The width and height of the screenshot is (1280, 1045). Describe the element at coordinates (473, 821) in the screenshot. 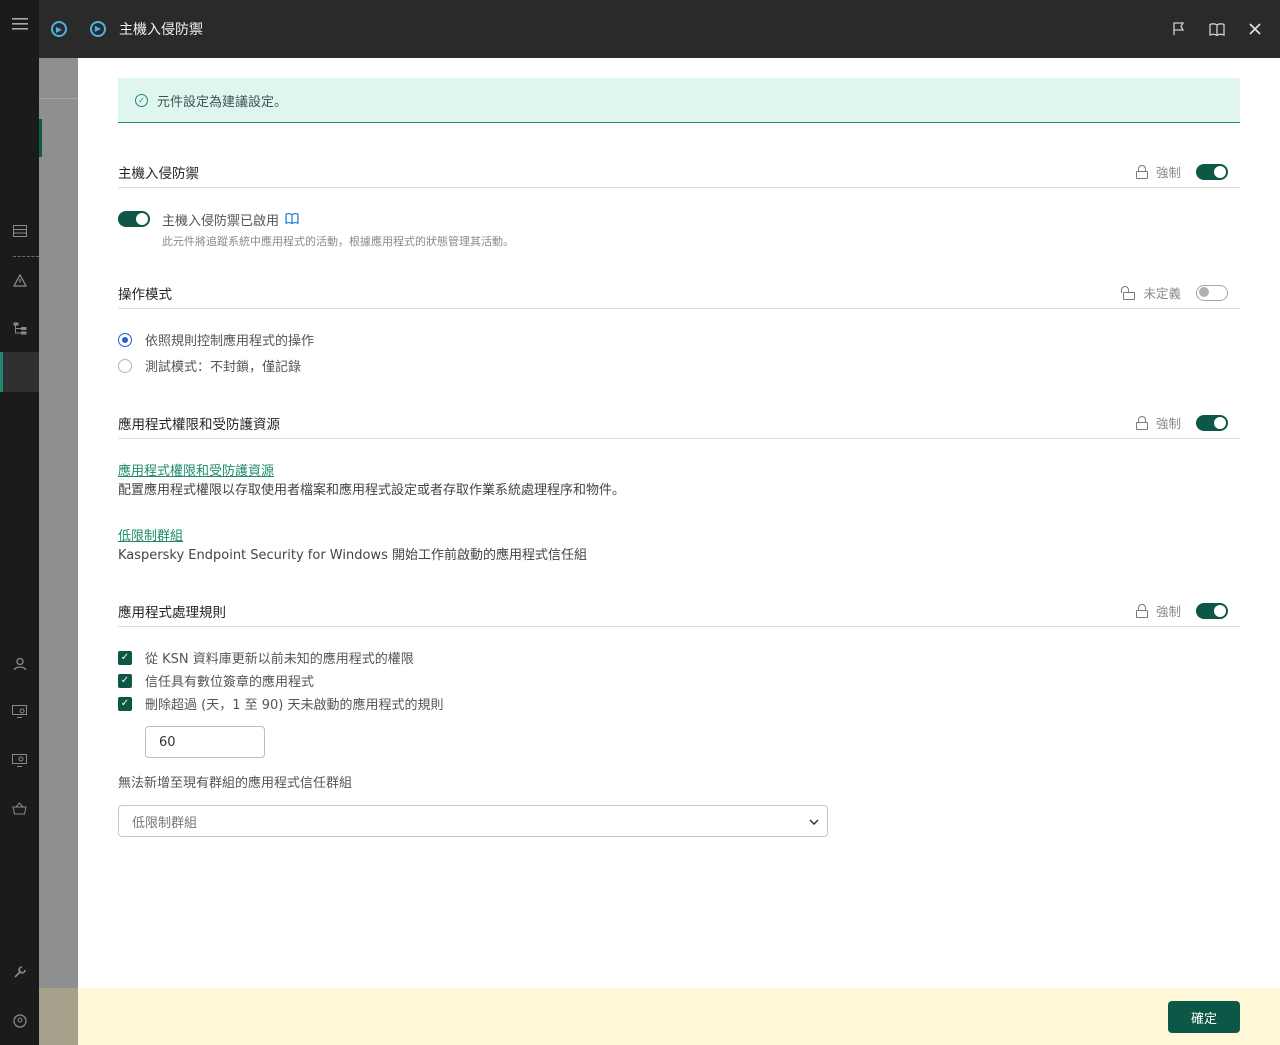

I see `trust-group-select: 低限制群組` at that location.